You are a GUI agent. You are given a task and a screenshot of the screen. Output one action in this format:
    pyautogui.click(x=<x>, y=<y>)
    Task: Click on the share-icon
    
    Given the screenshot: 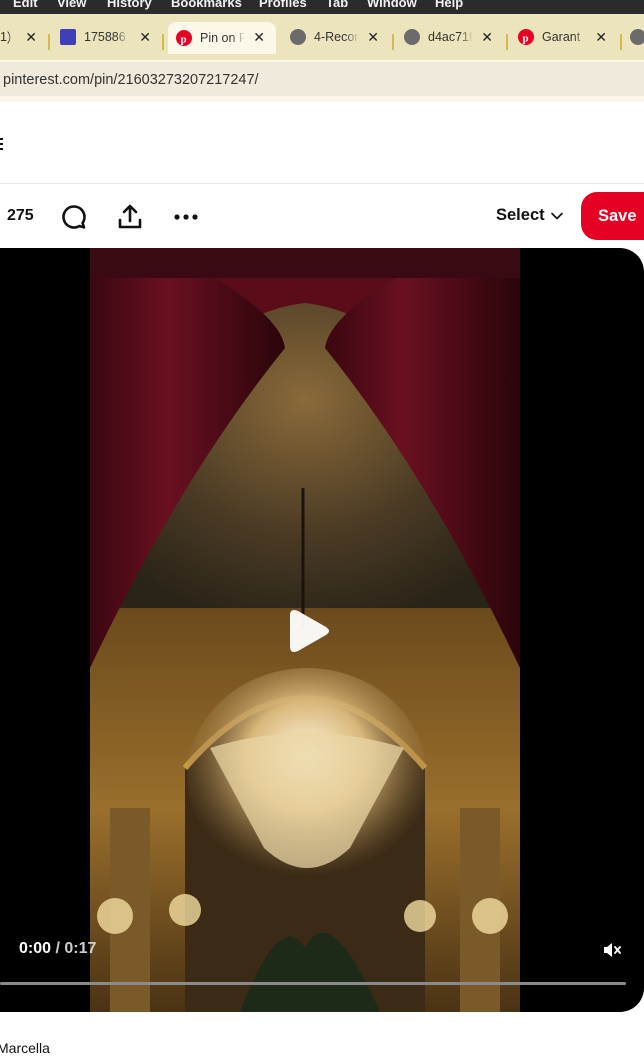 What is the action you would take?
    pyautogui.click(x=130, y=217)
    